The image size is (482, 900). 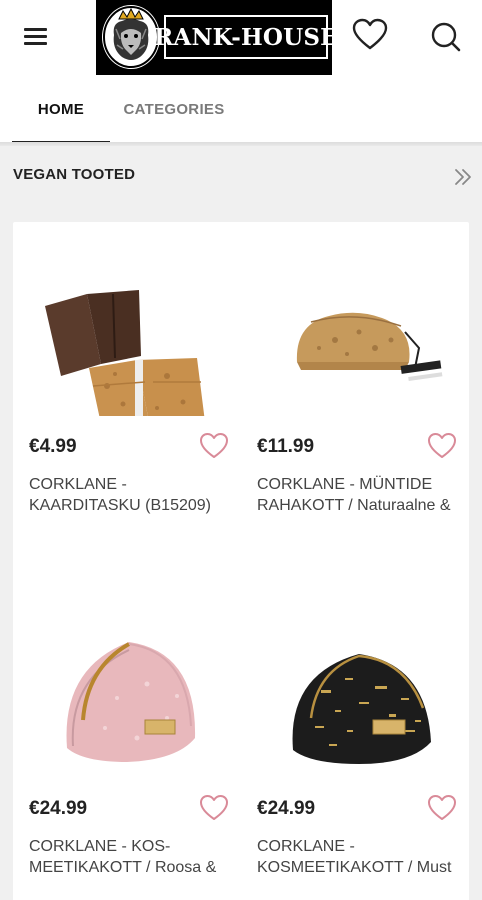 I want to click on logo-wordmark: RANK-HOUSE, so click(x=246, y=37).